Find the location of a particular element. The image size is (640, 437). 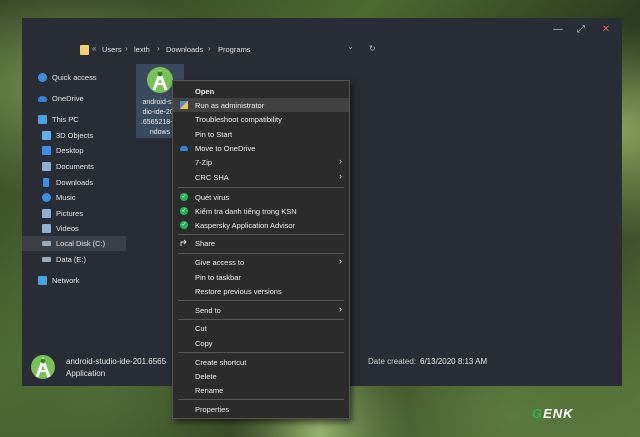

nav-item-onedrive: OneDrive is located at coordinates (74, 98).